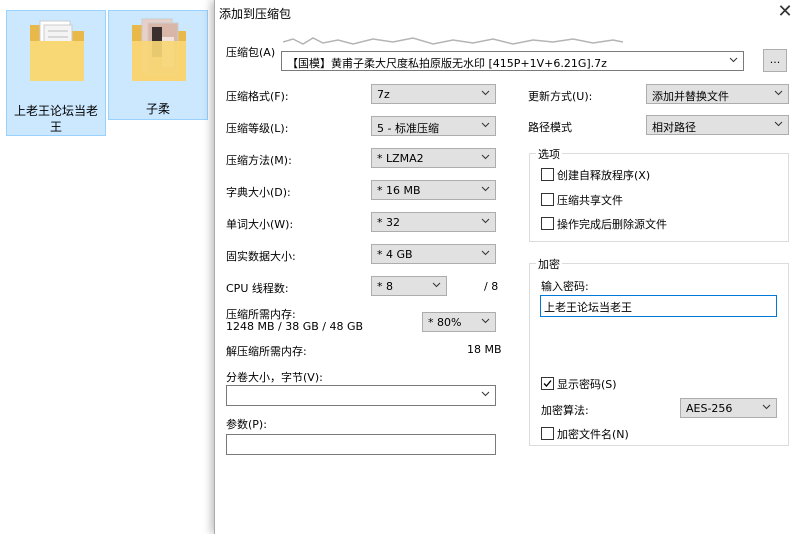 The width and height of the screenshot is (800, 534). What do you see at coordinates (593, 434) in the screenshot?
I see `encrypt-names-label: 加密文件名(N)` at bounding box center [593, 434].